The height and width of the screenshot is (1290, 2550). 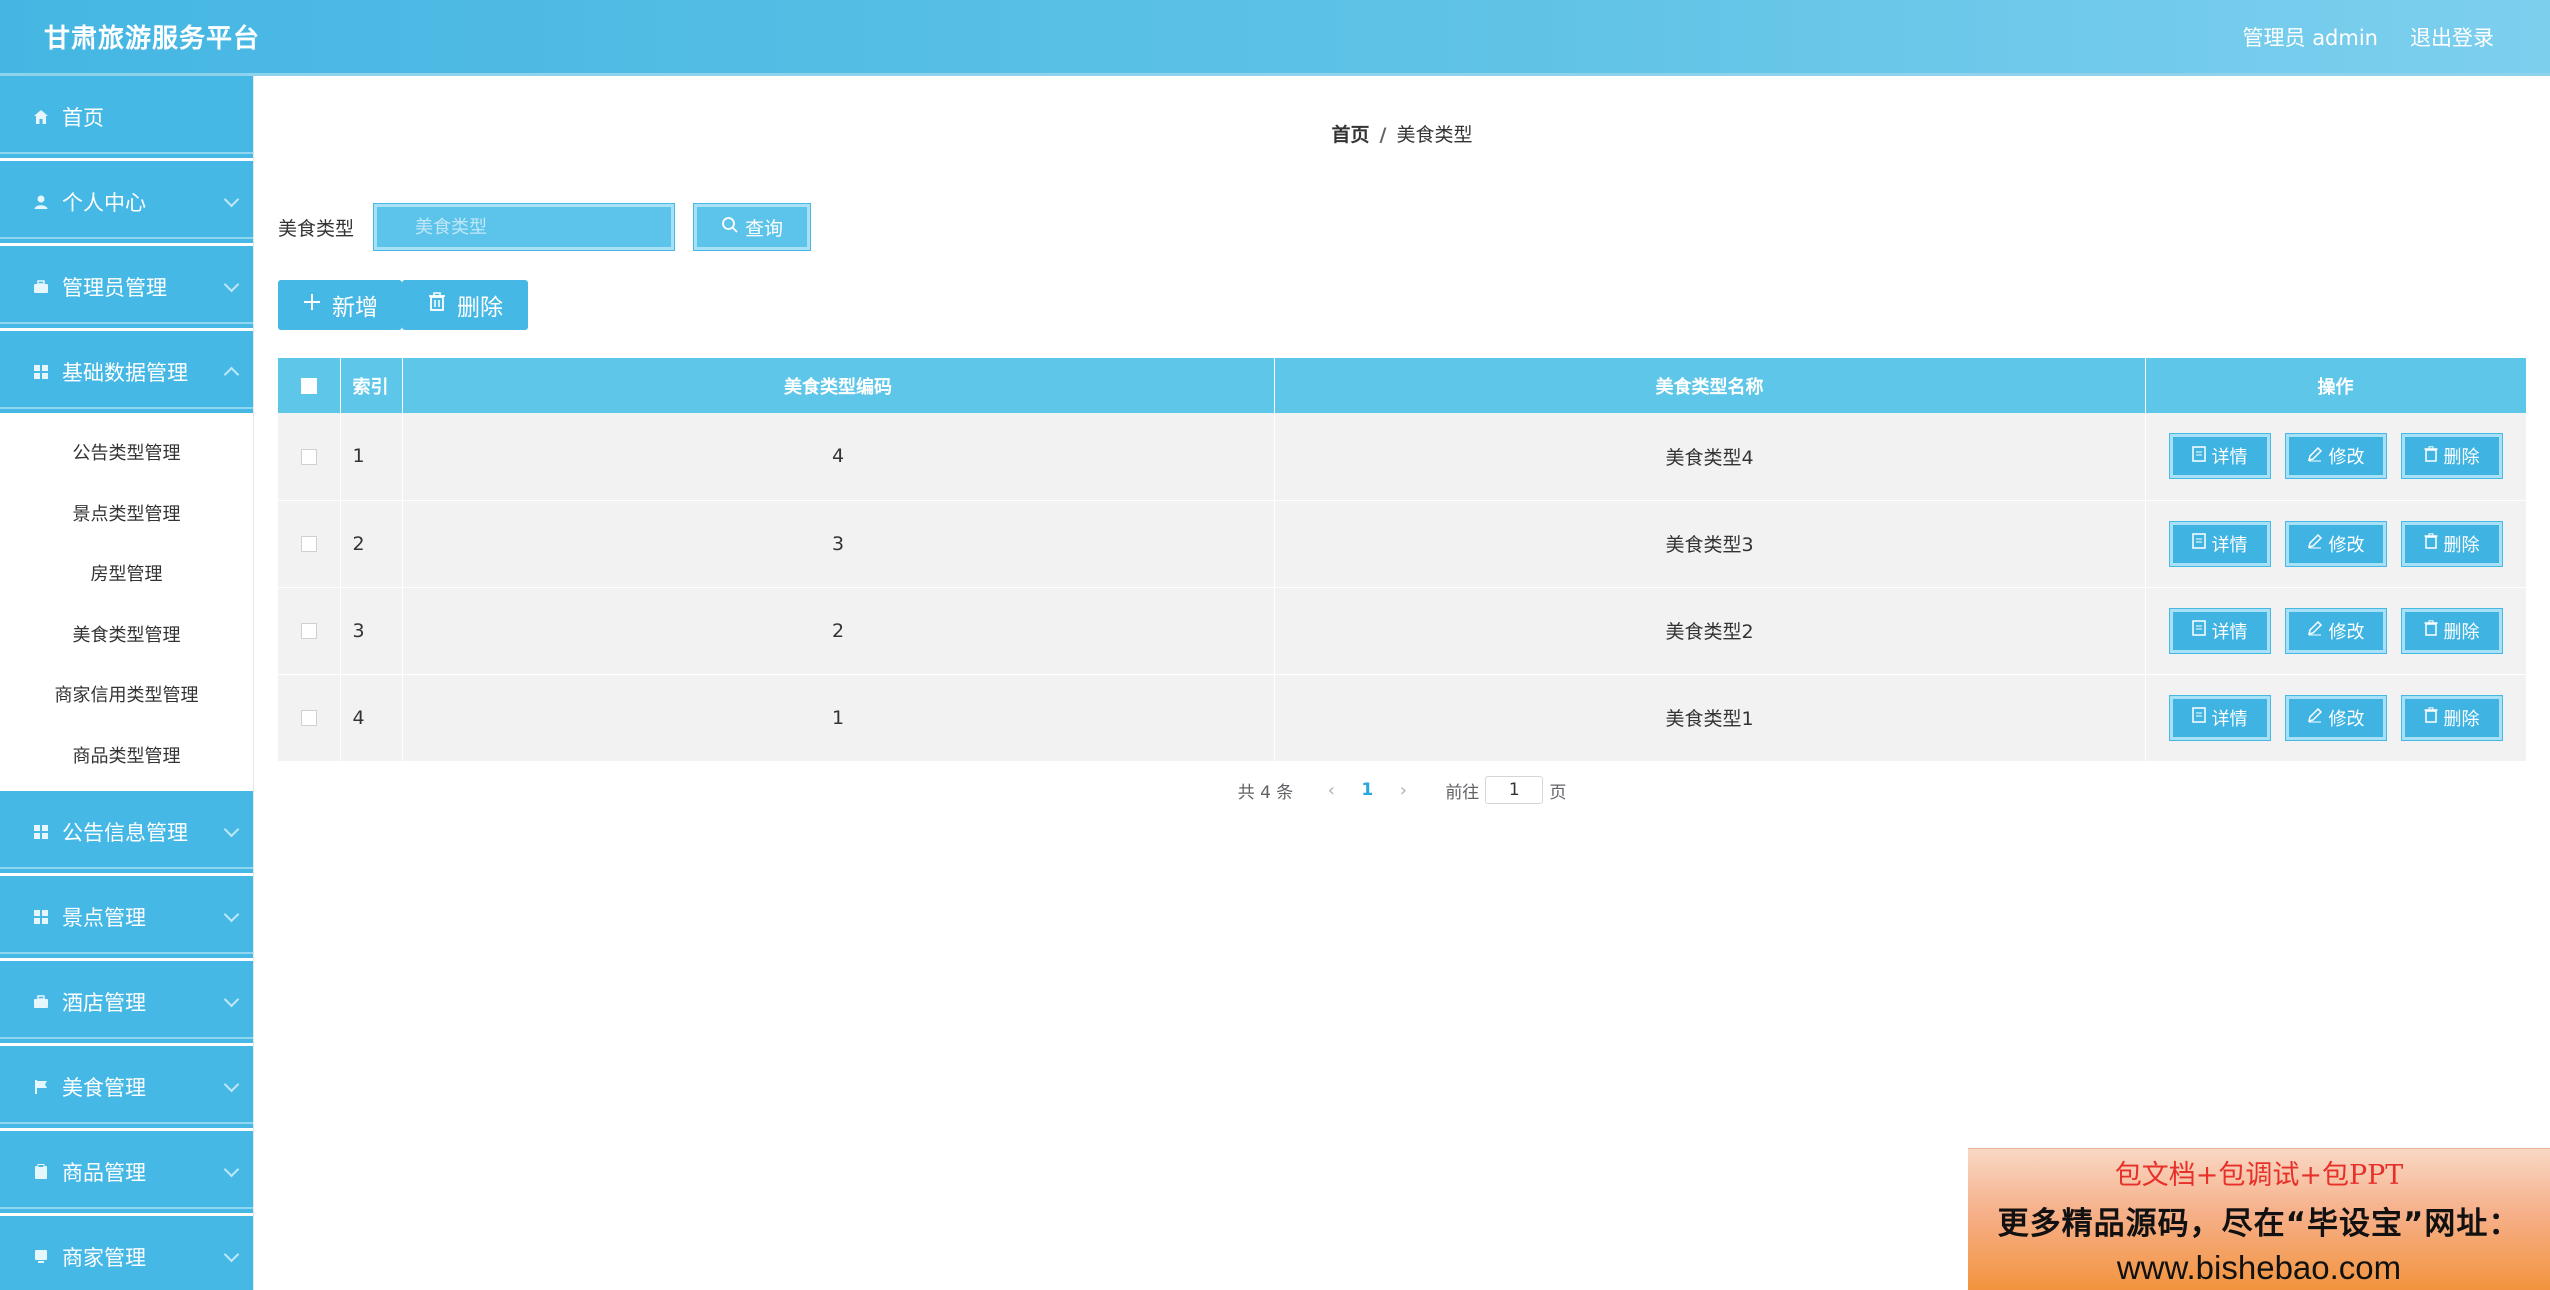 I want to click on action-toolbar: 新增 删除, so click(x=403, y=305).